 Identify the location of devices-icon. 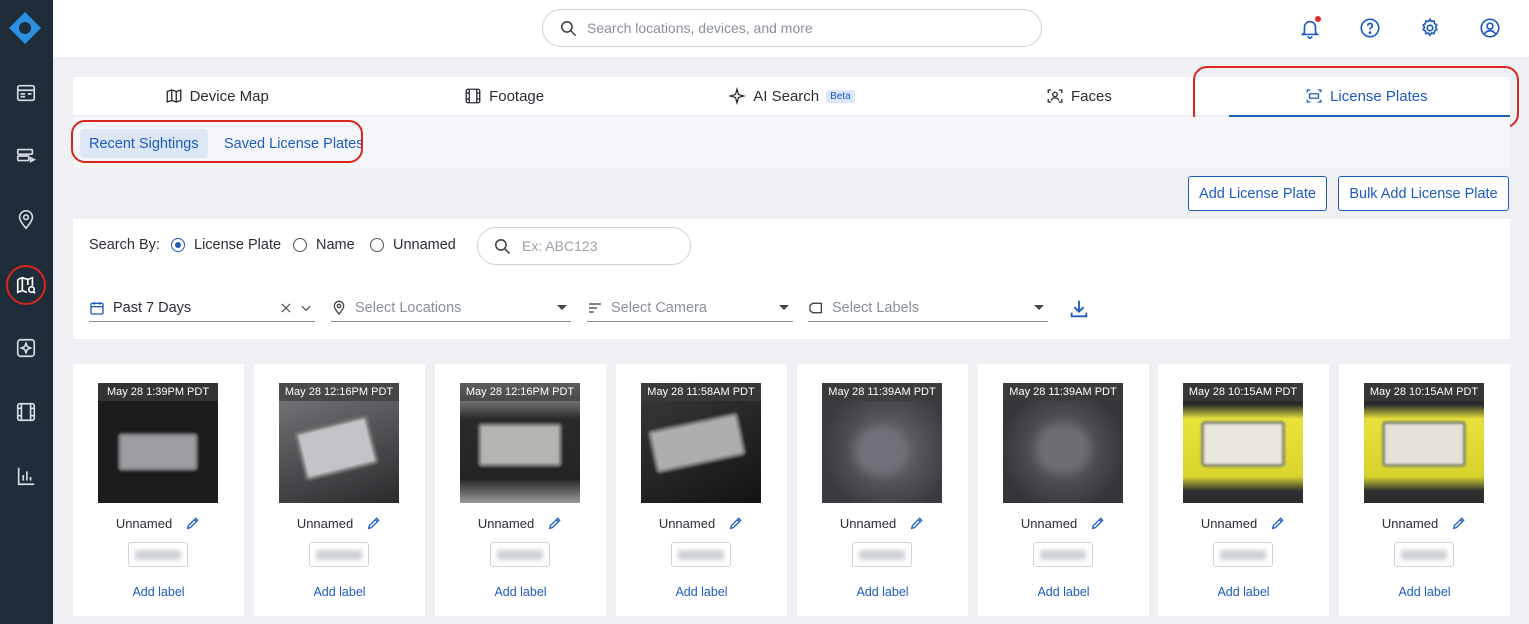
(26, 156).